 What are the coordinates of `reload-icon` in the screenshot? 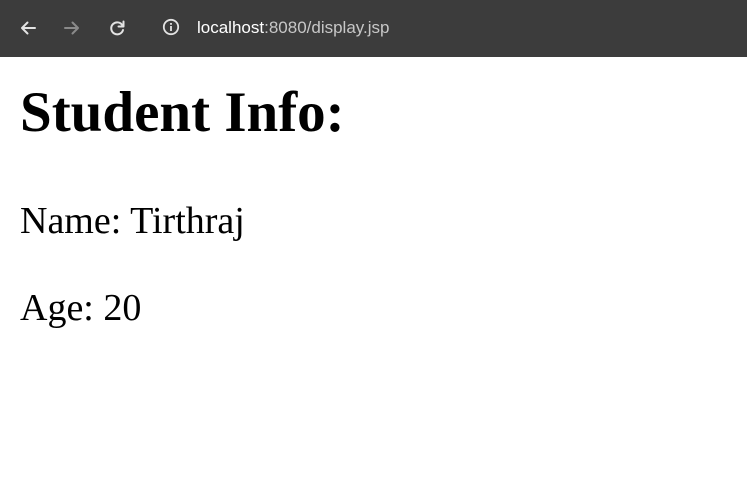 It's located at (117, 28).